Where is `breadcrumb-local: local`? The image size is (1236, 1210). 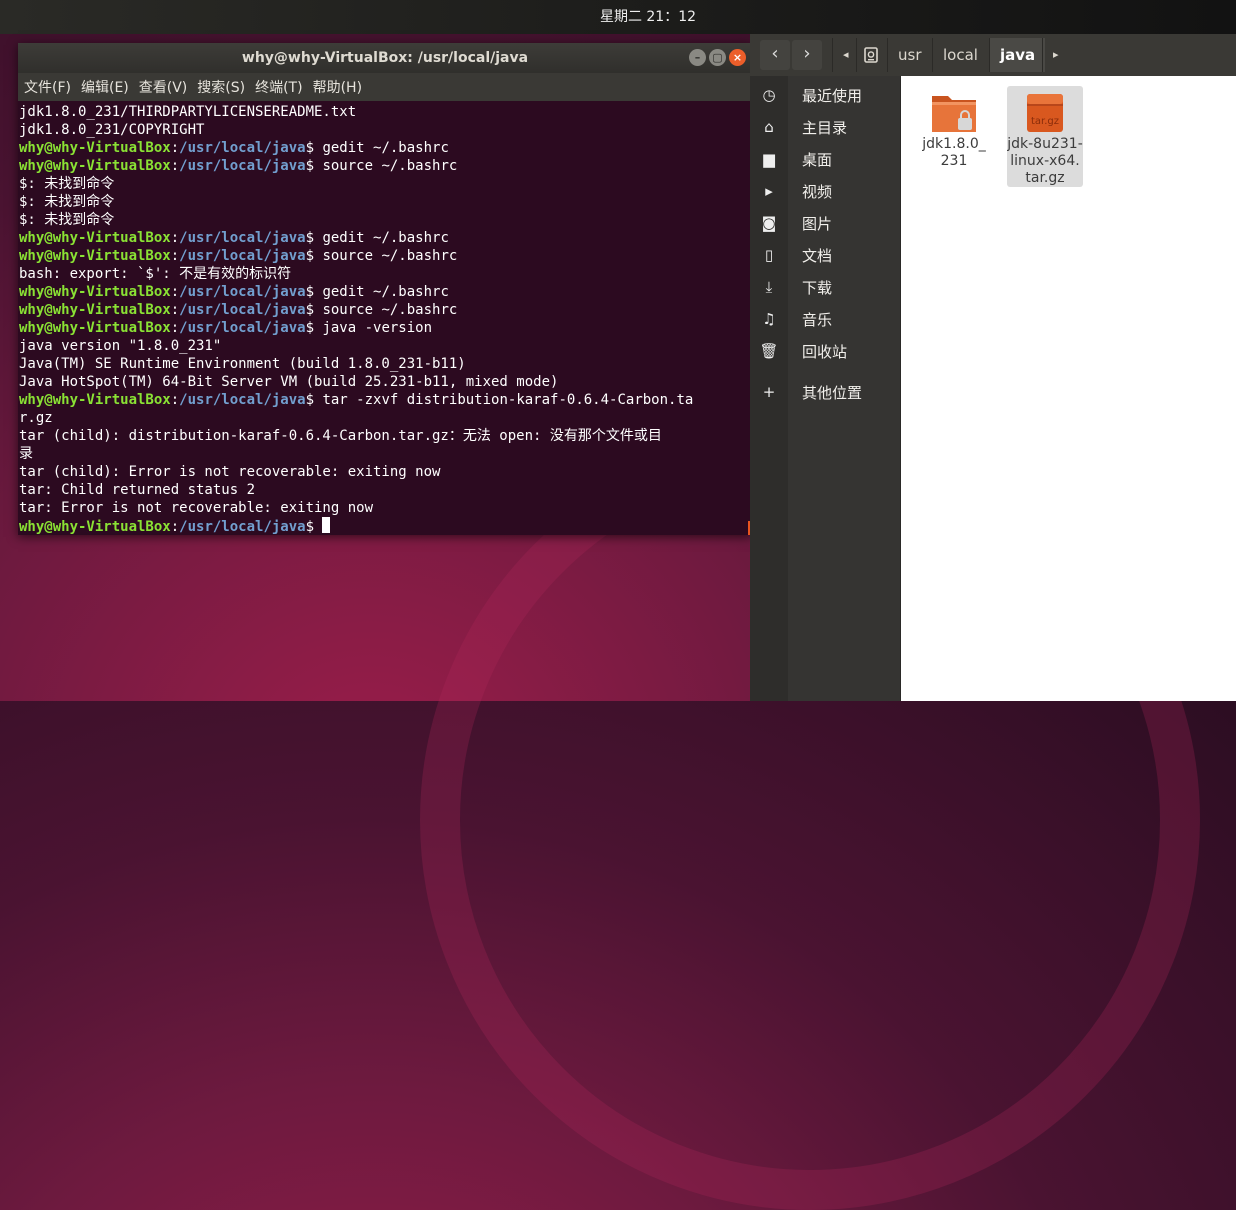 breadcrumb-local: local is located at coordinates (960, 55).